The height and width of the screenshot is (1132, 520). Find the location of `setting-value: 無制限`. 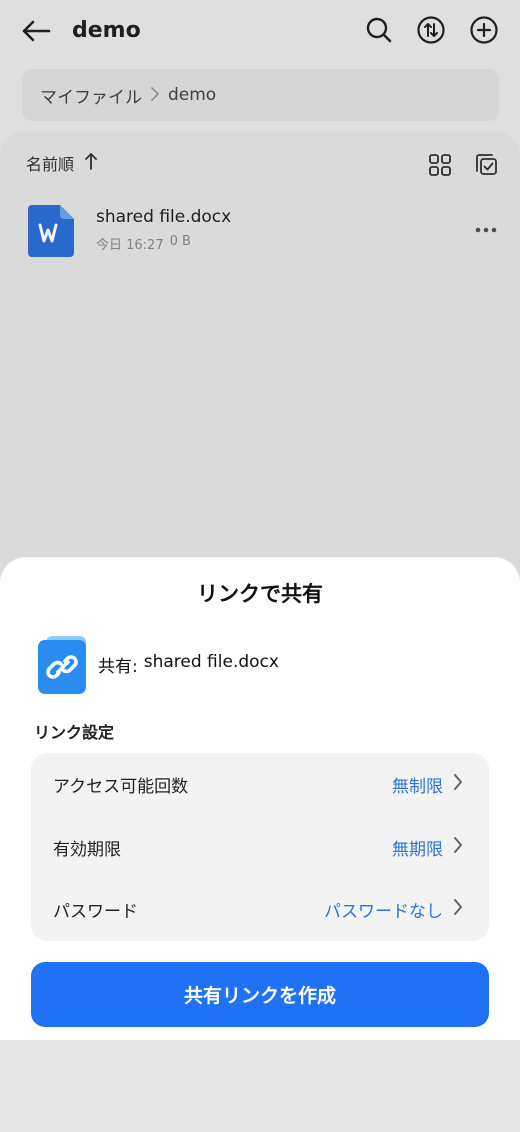

setting-value: 無制限 is located at coordinates (417, 786).